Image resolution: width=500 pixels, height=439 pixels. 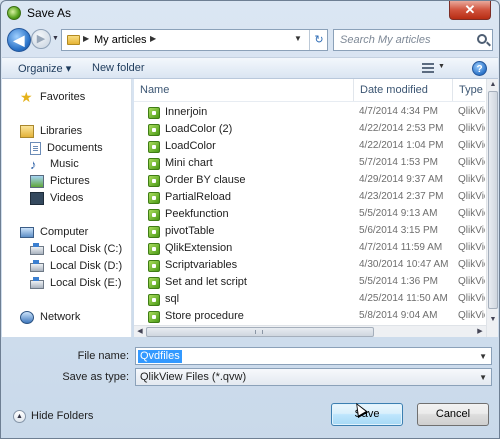 What do you see at coordinates (51, 131) in the screenshot?
I see `sidebar-item-libraries: Libraries` at bounding box center [51, 131].